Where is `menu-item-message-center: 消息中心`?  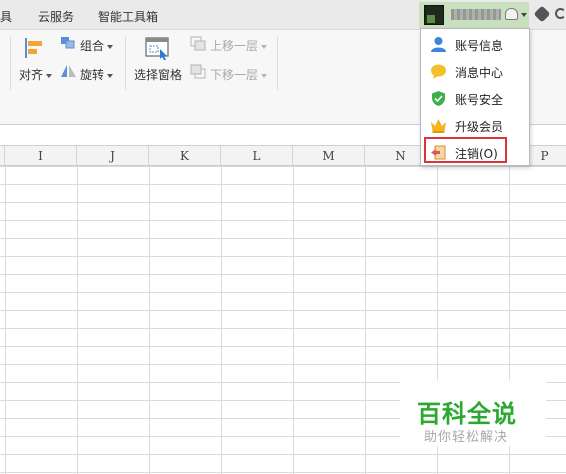 menu-item-message-center: 消息中心 is located at coordinates (475, 71).